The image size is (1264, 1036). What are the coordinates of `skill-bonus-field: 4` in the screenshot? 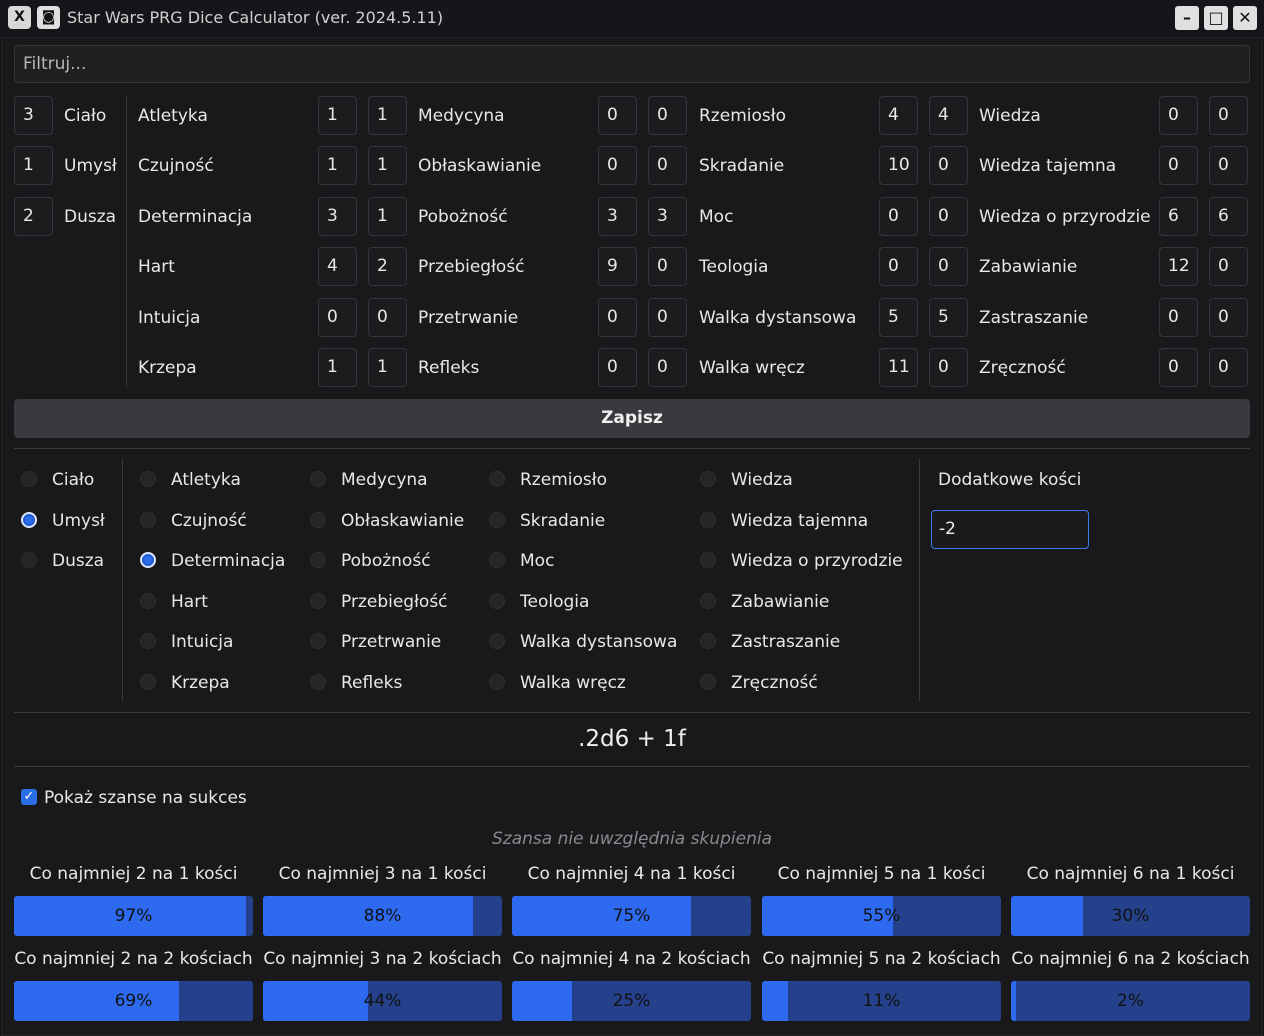 It's located at (948, 115).